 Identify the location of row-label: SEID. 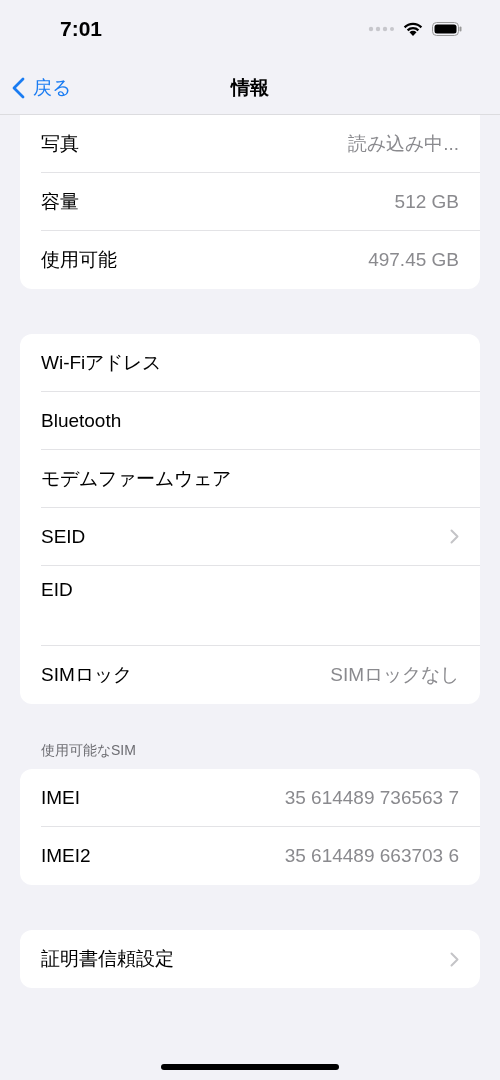
(63, 536).